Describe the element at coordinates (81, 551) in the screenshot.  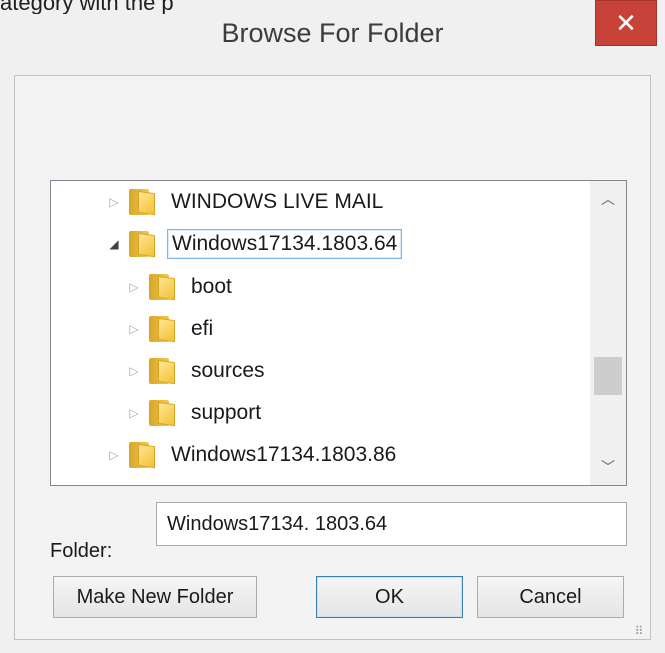
I see `folder-field-label: Folder:` at that location.